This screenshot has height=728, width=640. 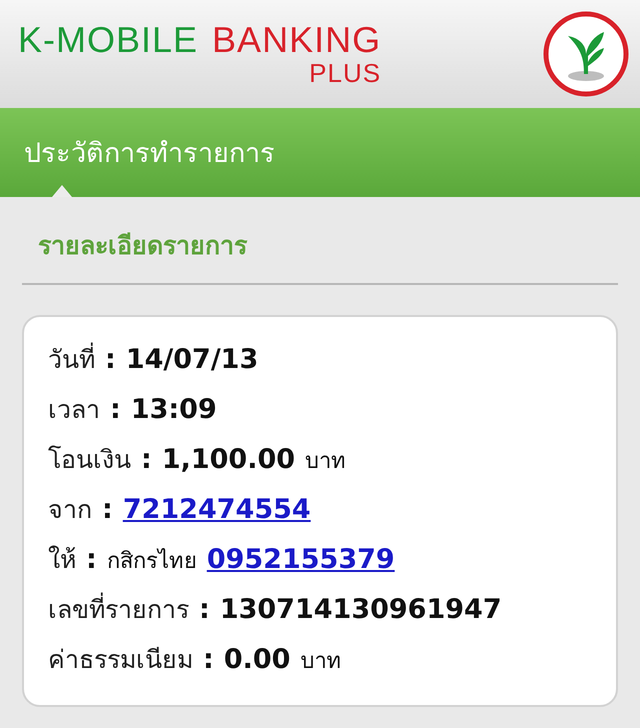 What do you see at coordinates (89, 460) in the screenshot?
I see `detail-label: โอนเงิน` at bounding box center [89, 460].